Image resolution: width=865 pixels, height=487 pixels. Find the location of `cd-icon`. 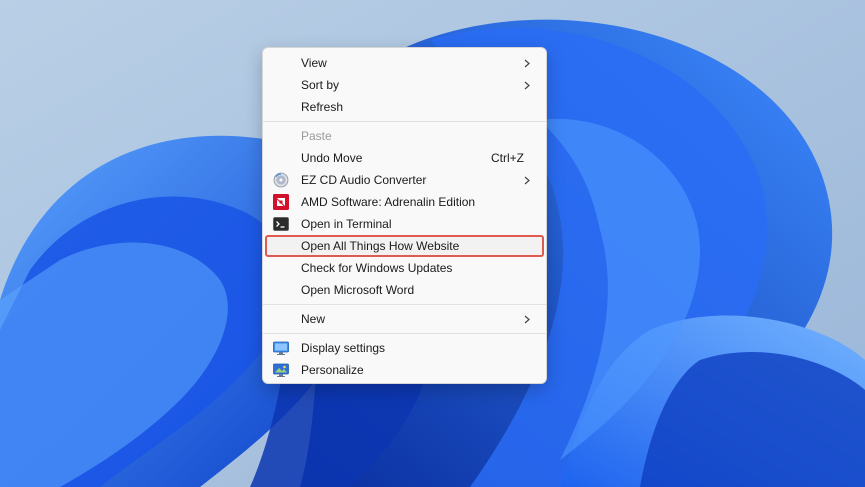

cd-icon is located at coordinates (281, 180).